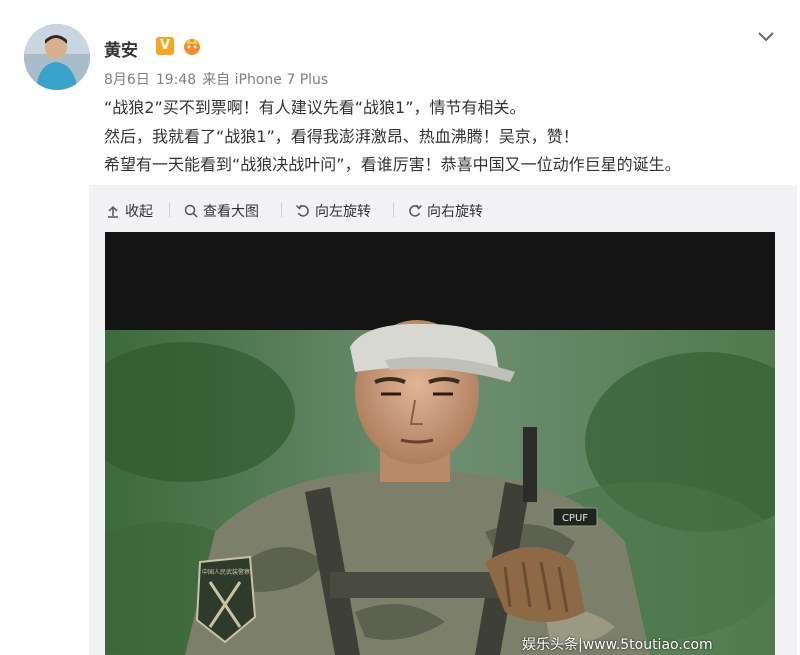  Describe the element at coordinates (191, 211) in the screenshot. I see `search-icon` at that location.